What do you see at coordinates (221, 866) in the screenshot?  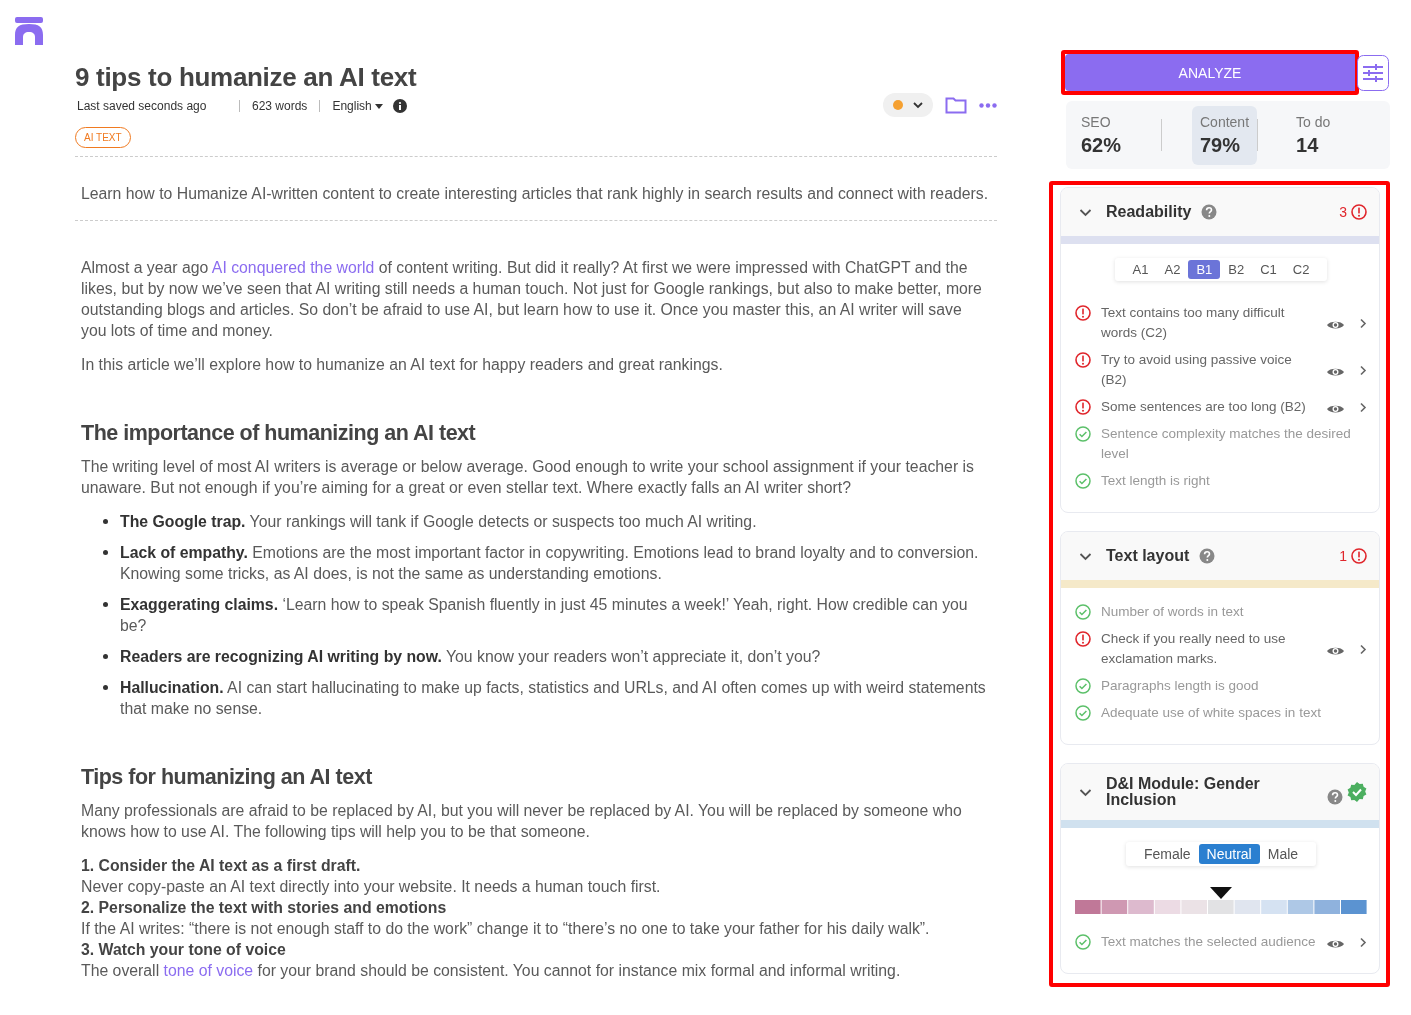 I see `step-heading: 1. Consider the AI text as a first draft.` at bounding box center [221, 866].